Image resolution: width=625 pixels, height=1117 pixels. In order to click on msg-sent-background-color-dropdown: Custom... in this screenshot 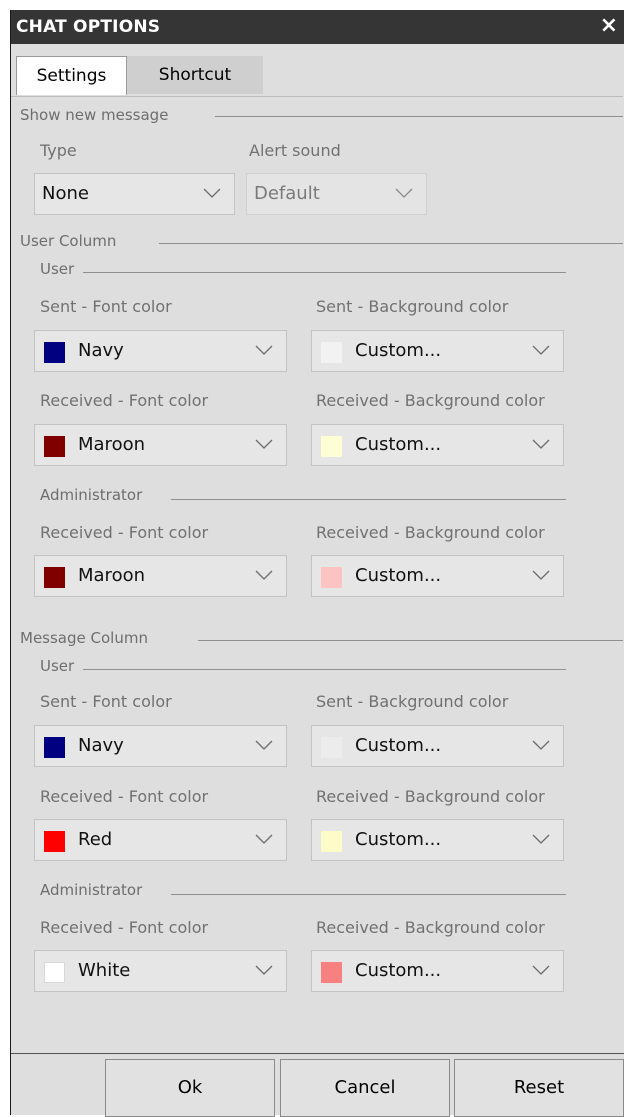, I will do `click(437, 746)`.